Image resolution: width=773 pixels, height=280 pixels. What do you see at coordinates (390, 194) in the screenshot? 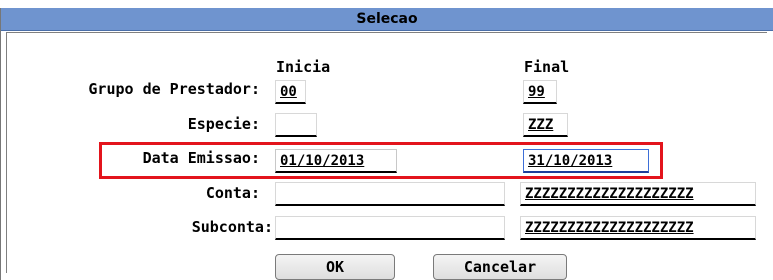
I see `conta-initial-input` at bounding box center [390, 194].